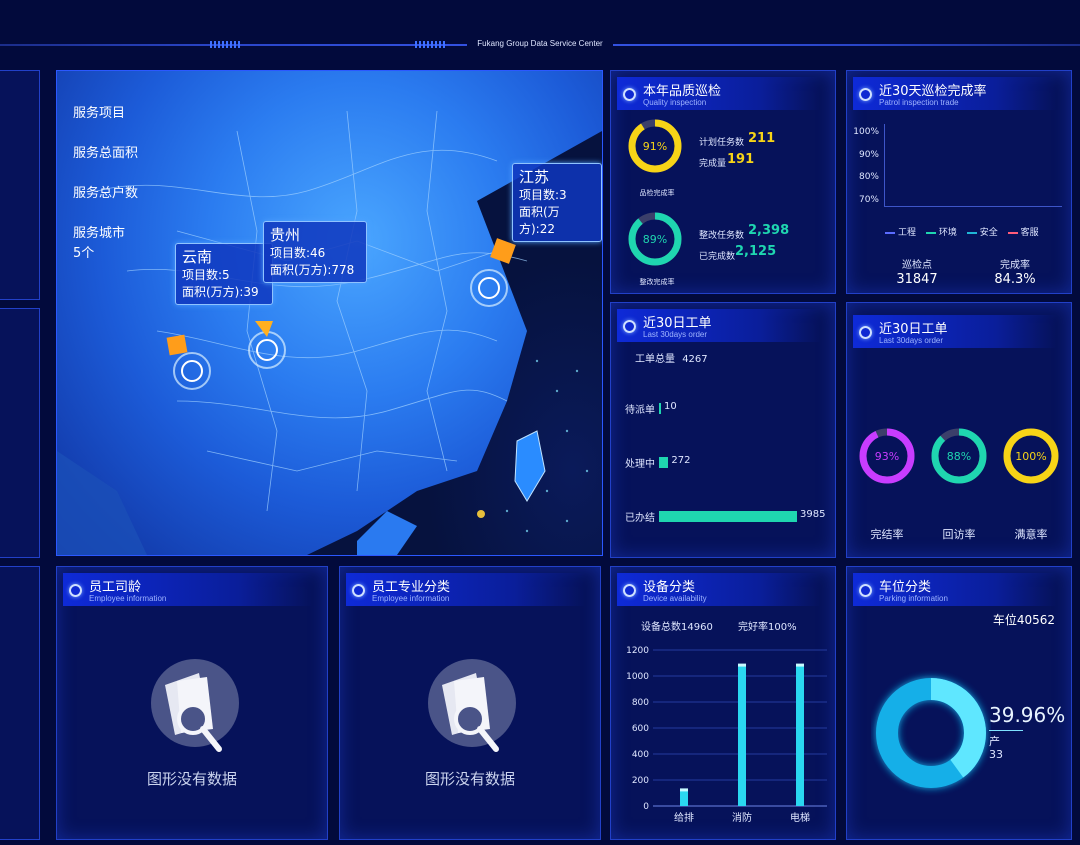 The width and height of the screenshot is (1080, 845). I want to click on patrol-panel-header: 近30天巡检完成率 Patrol inspection trade, so click(955, 93).